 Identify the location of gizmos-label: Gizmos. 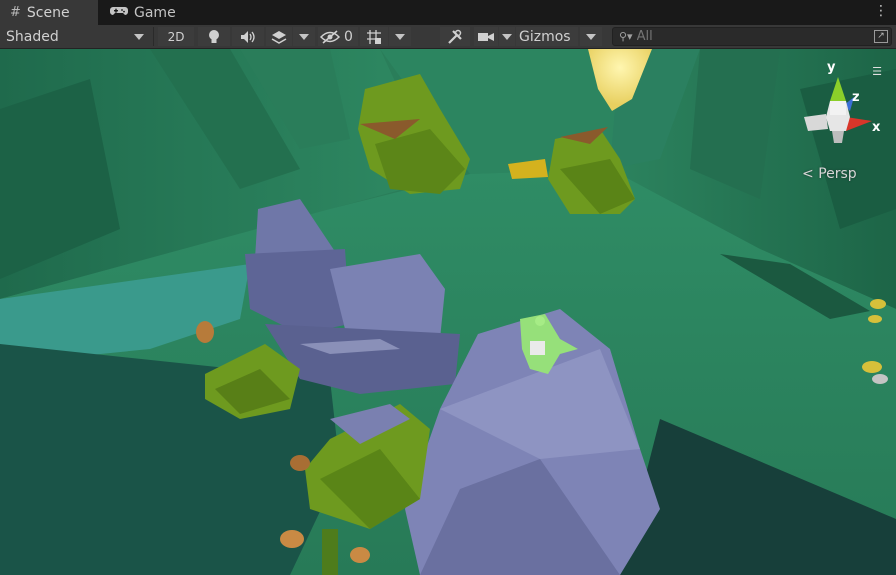
(545, 36).